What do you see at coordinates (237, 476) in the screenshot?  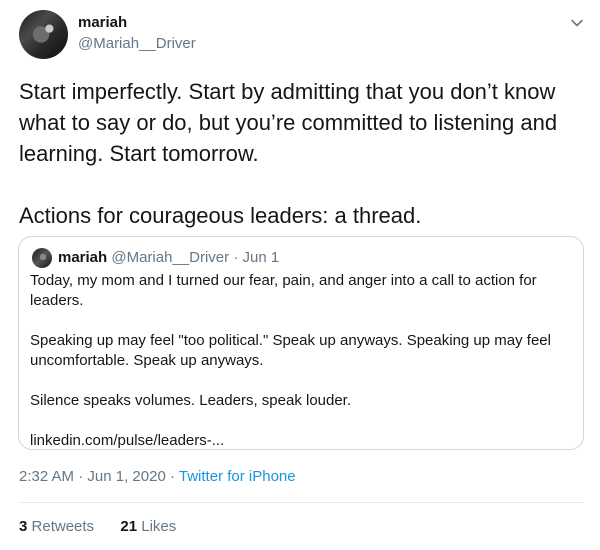 I see `tweet-source-link: Twitter for iPhone` at bounding box center [237, 476].